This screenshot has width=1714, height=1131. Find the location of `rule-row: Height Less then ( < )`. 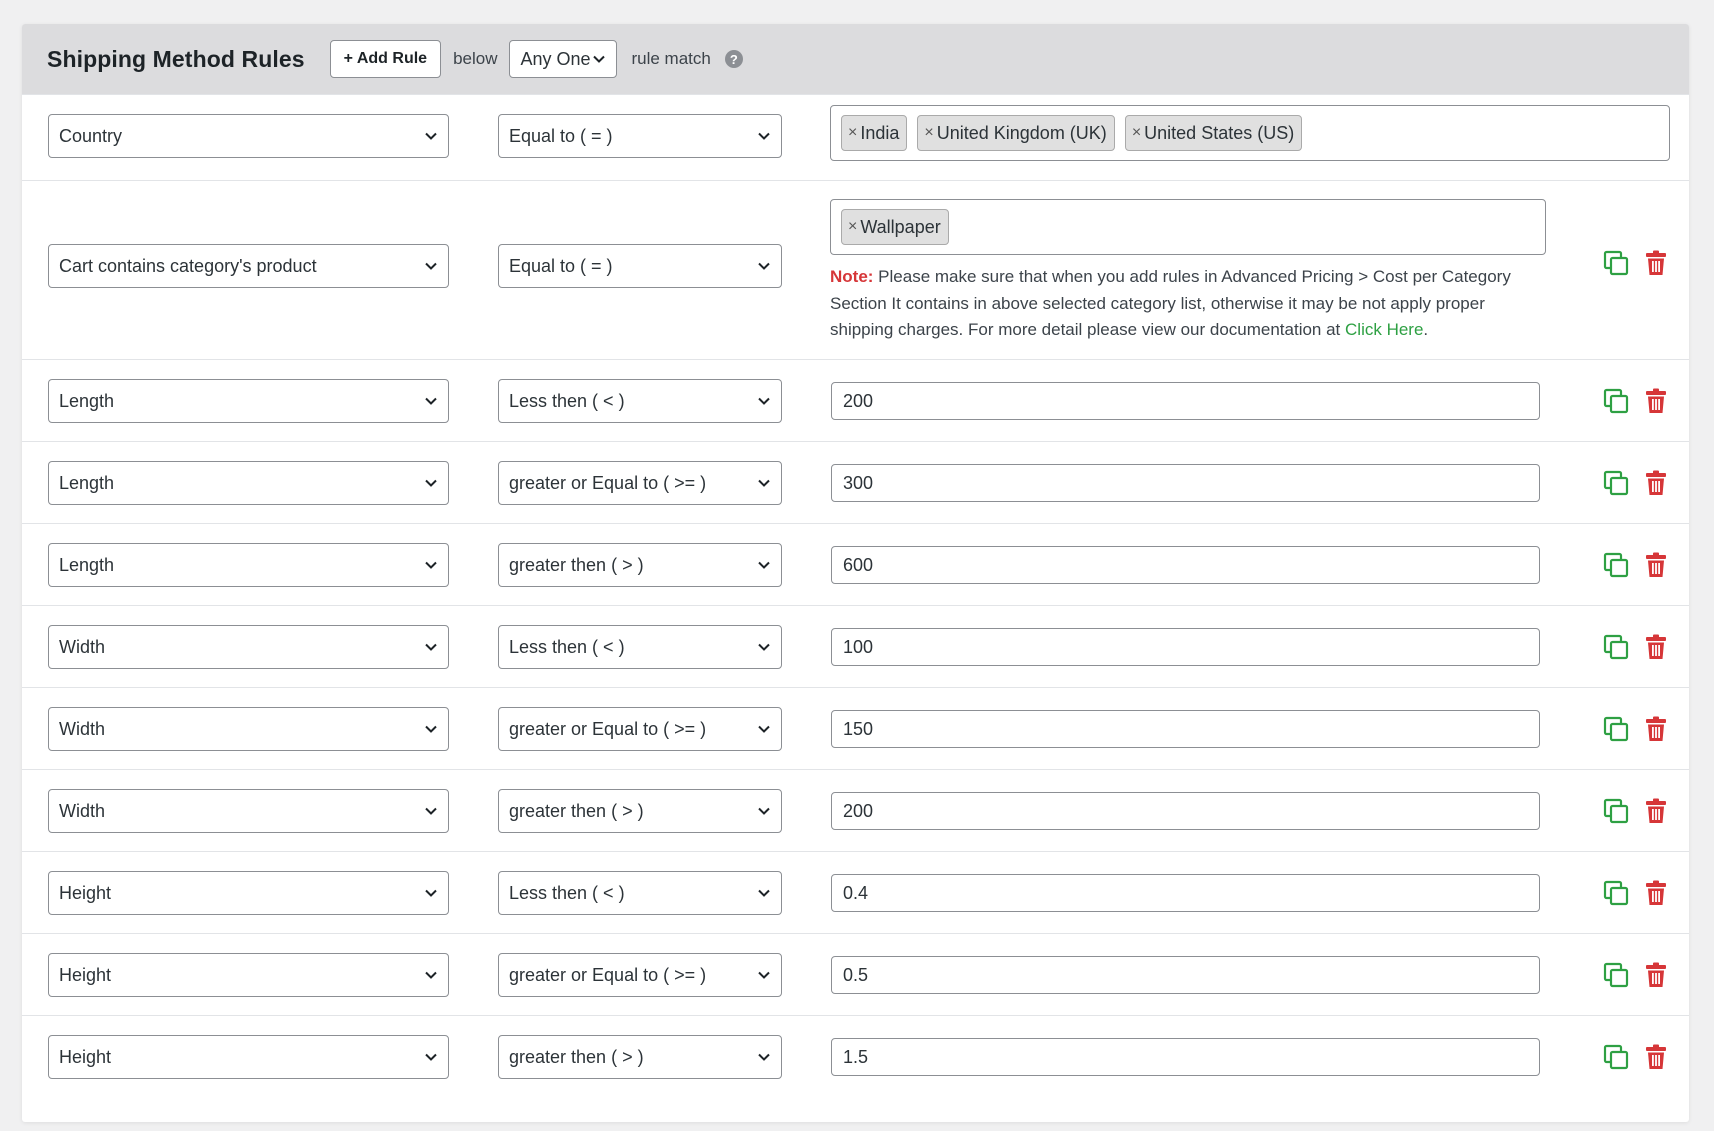

rule-row: Height Less then ( < ) is located at coordinates (855, 892).